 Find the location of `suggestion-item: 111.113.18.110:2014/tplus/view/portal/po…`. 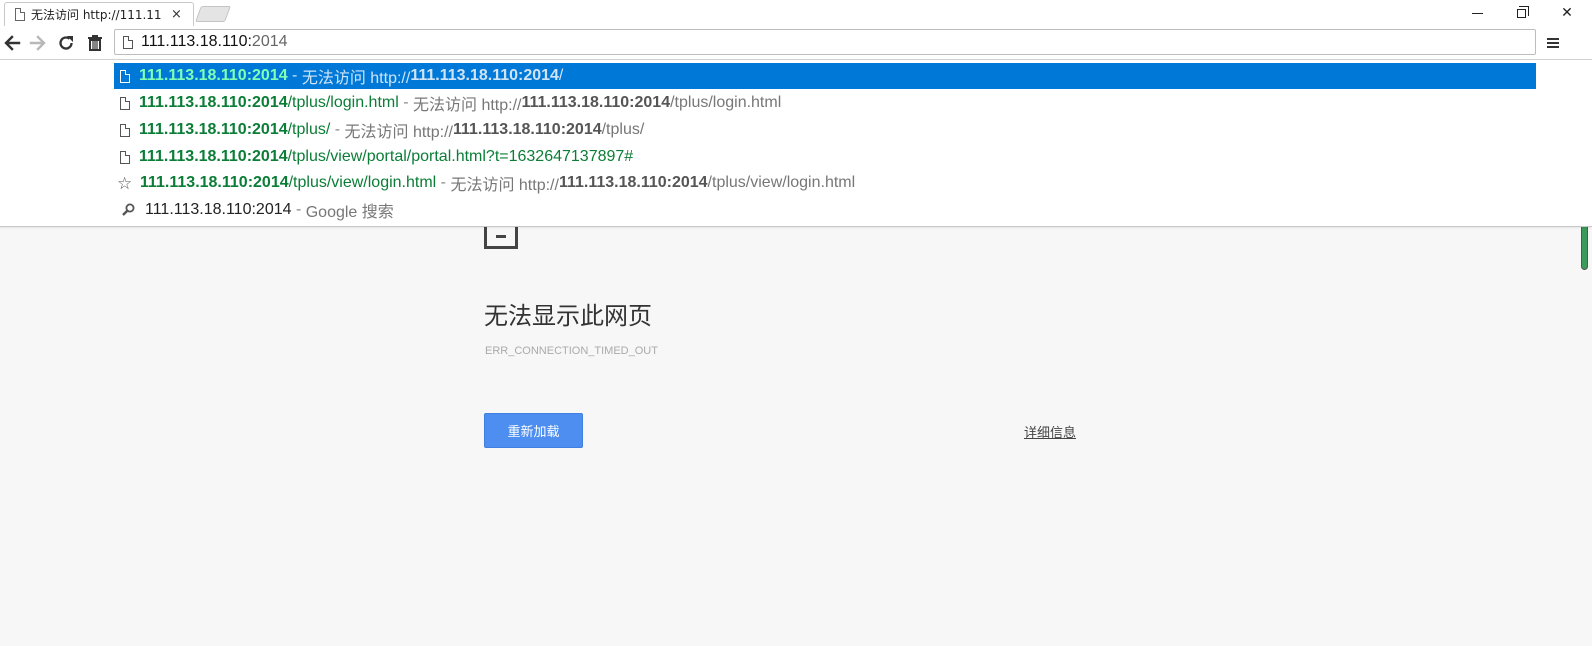

suggestion-item: 111.113.18.110:2014/tplus/view/portal/po… is located at coordinates (825, 157).